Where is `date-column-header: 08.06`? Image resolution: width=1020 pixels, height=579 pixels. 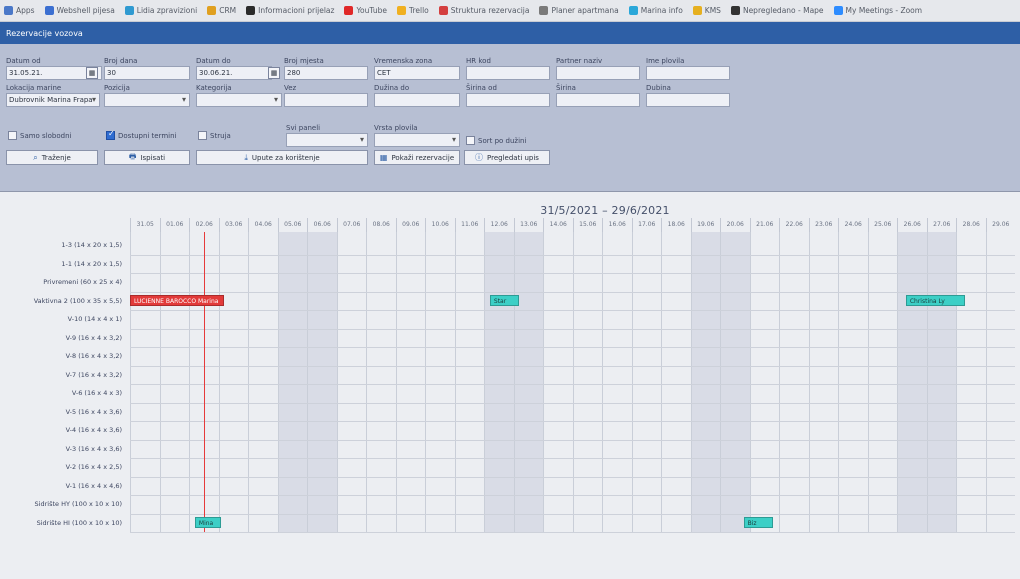
date-column-header: 08.06 is located at coordinates (381, 225).